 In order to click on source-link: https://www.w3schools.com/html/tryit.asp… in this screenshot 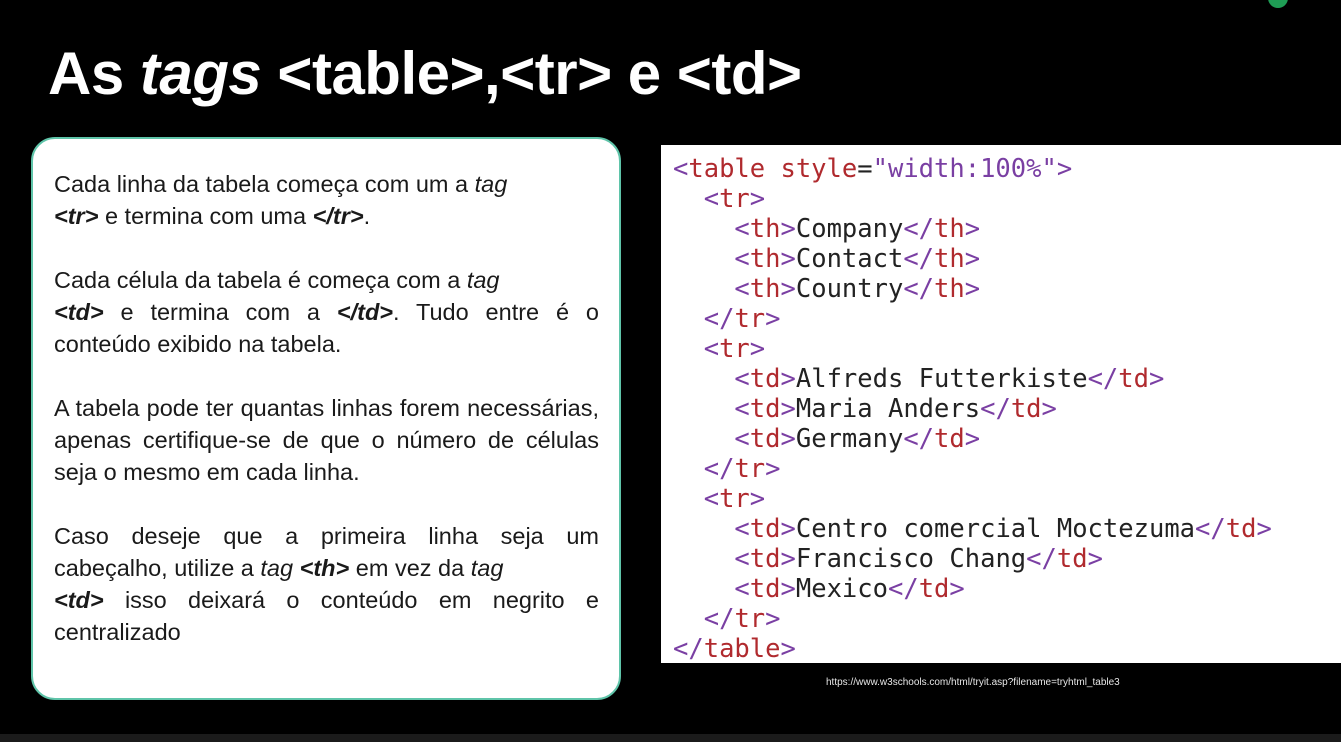, I will do `click(973, 682)`.